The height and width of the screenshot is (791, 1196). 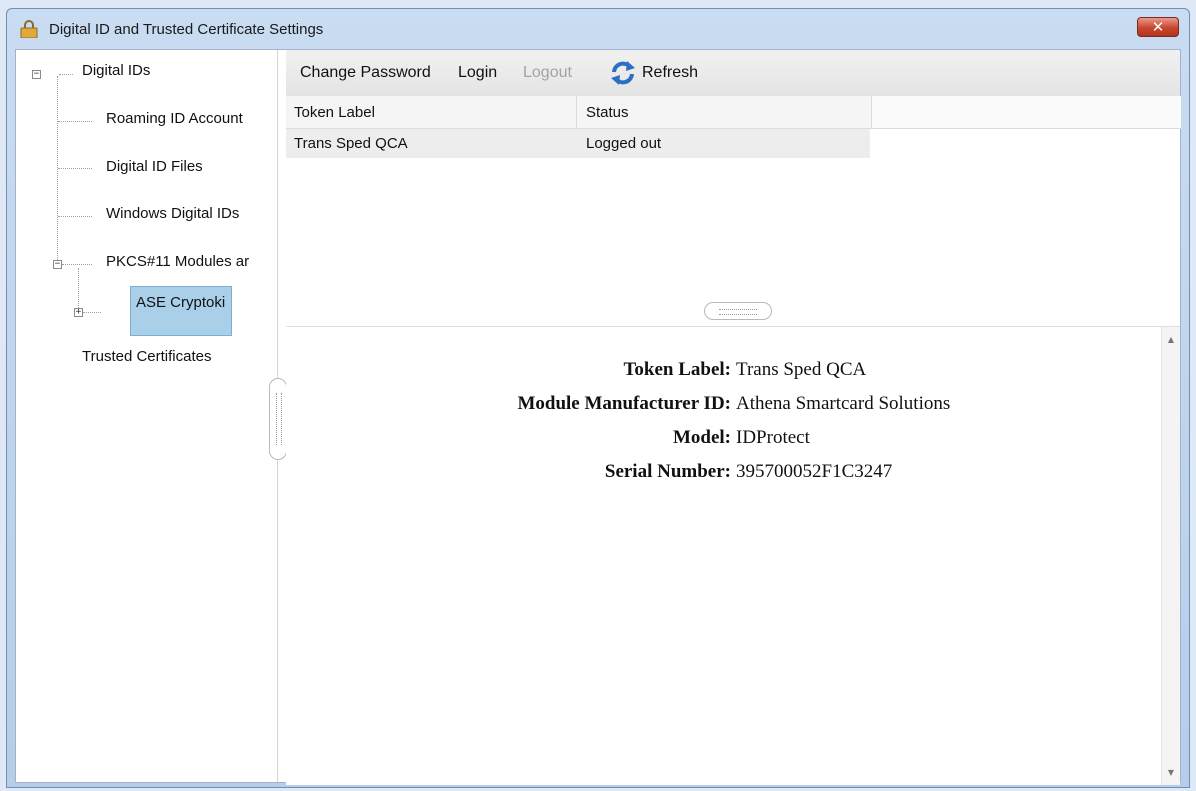 What do you see at coordinates (191, 261) in the screenshot?
I see `tree-item-pkcs11-modules: PKCS#11 Modules ar` at bounding box center [191, 261].